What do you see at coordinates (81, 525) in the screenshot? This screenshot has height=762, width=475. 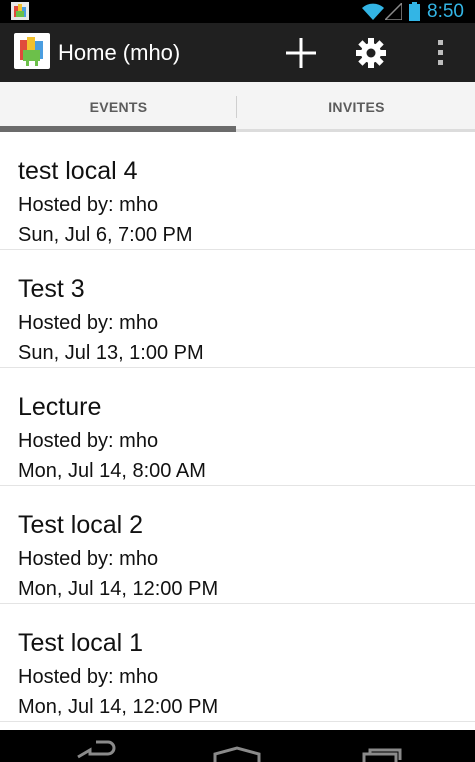 I see `event-title: Test local 2` at bounding box center [81, 525].